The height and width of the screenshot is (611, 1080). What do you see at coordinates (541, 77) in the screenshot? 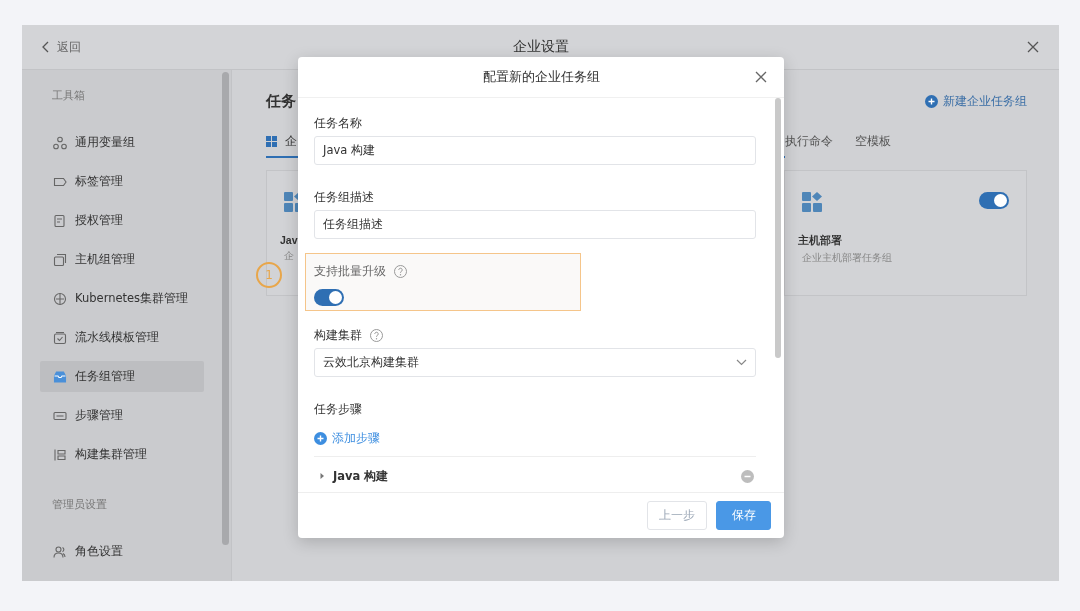
I see `dialog-title: 配置新的企业任务组` at bounding box center [541, 77].